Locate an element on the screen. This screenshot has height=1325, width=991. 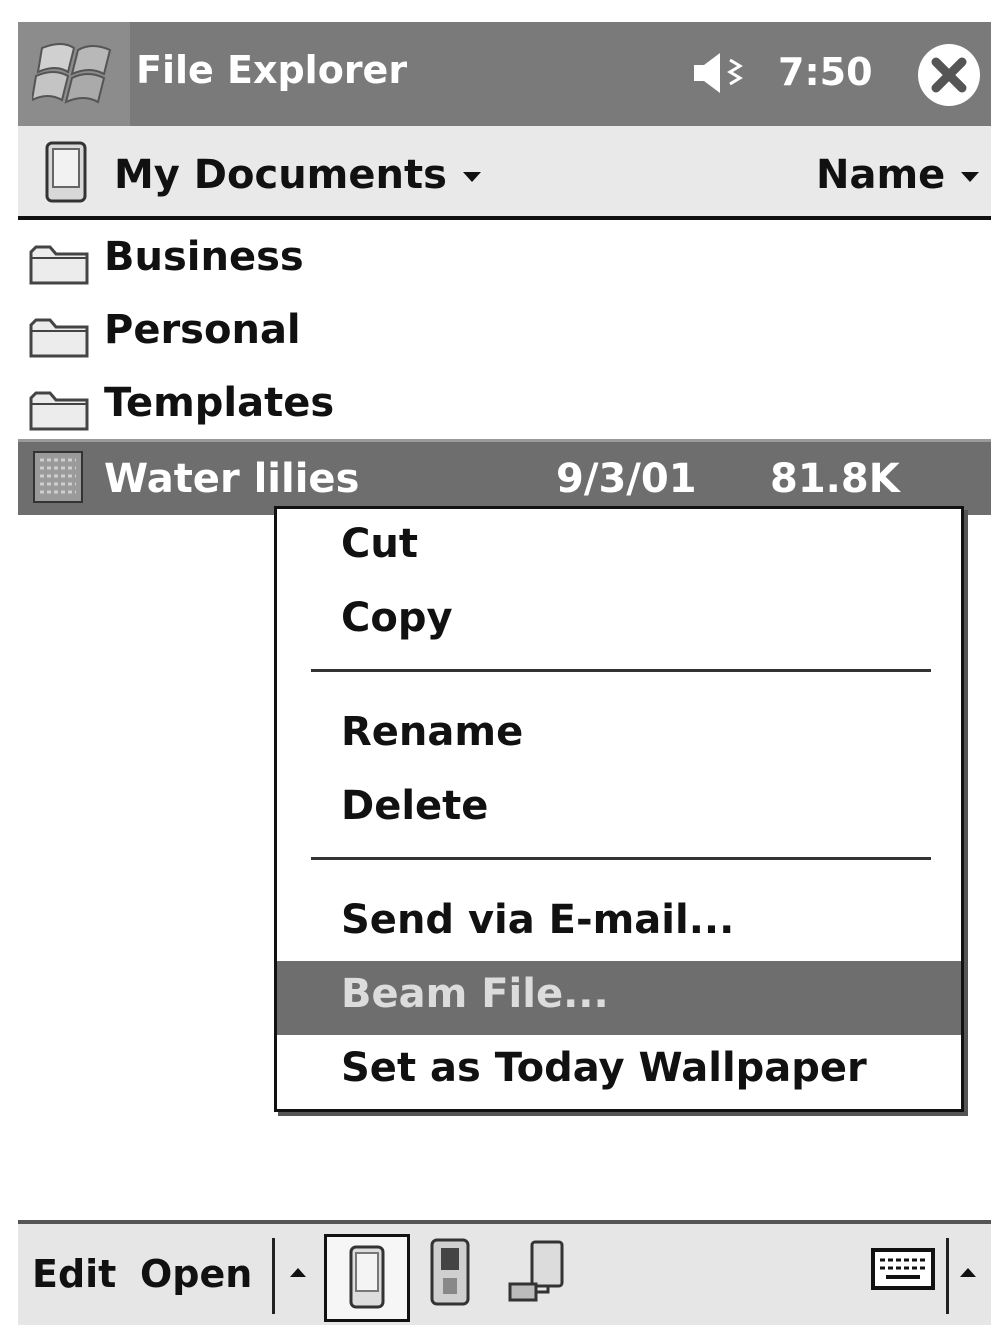
sort-label: Name is located at coordinates (881, 175).